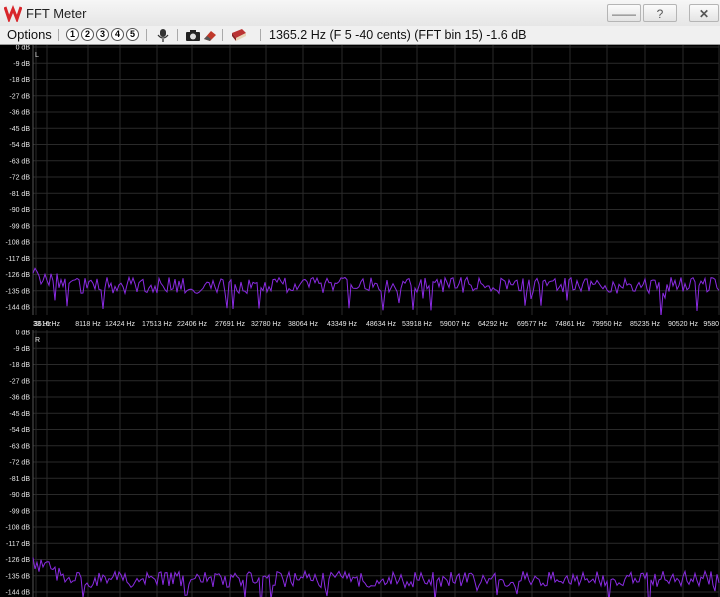 The width and height of the screenshot is (720, 597). Describe the element at coordinates (303, 324) in the screenshot. I see `freq-tick-label: 38064 Hz` at that location.